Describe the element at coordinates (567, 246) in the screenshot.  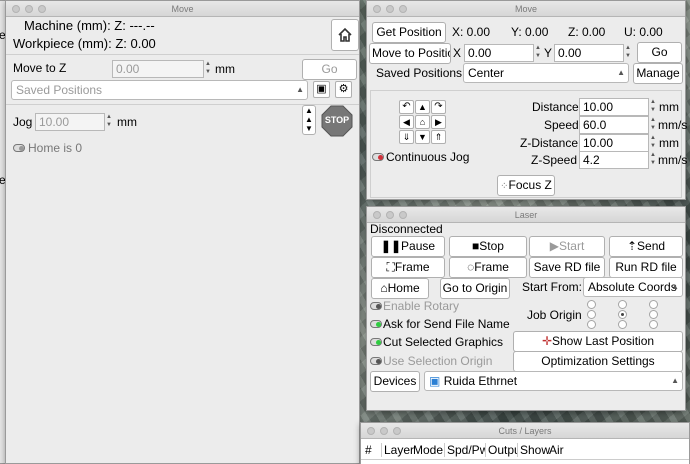
I see `start-button: ▶Start` at that location.